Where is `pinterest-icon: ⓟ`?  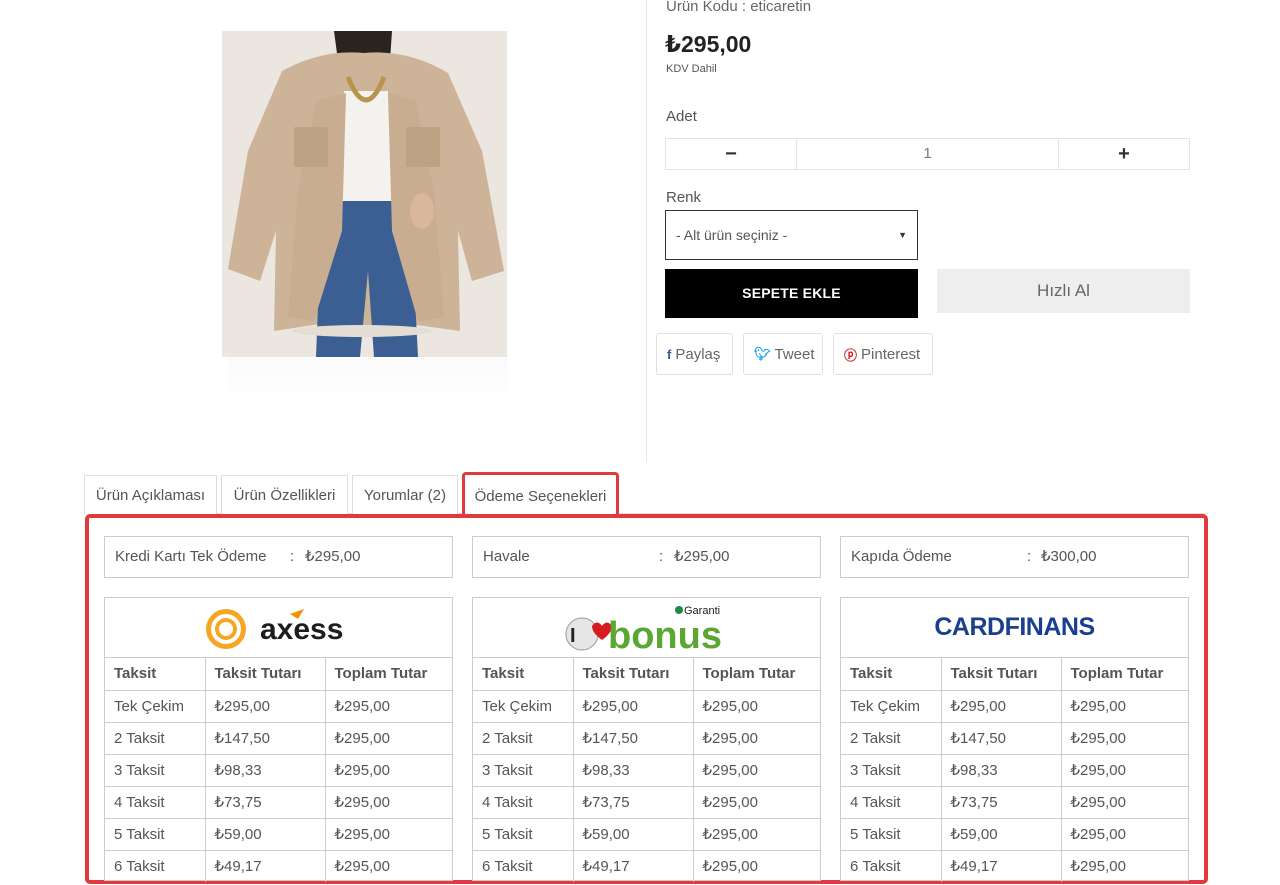
pinterest-icon: ⓟ is located at coordinates (851, 355).